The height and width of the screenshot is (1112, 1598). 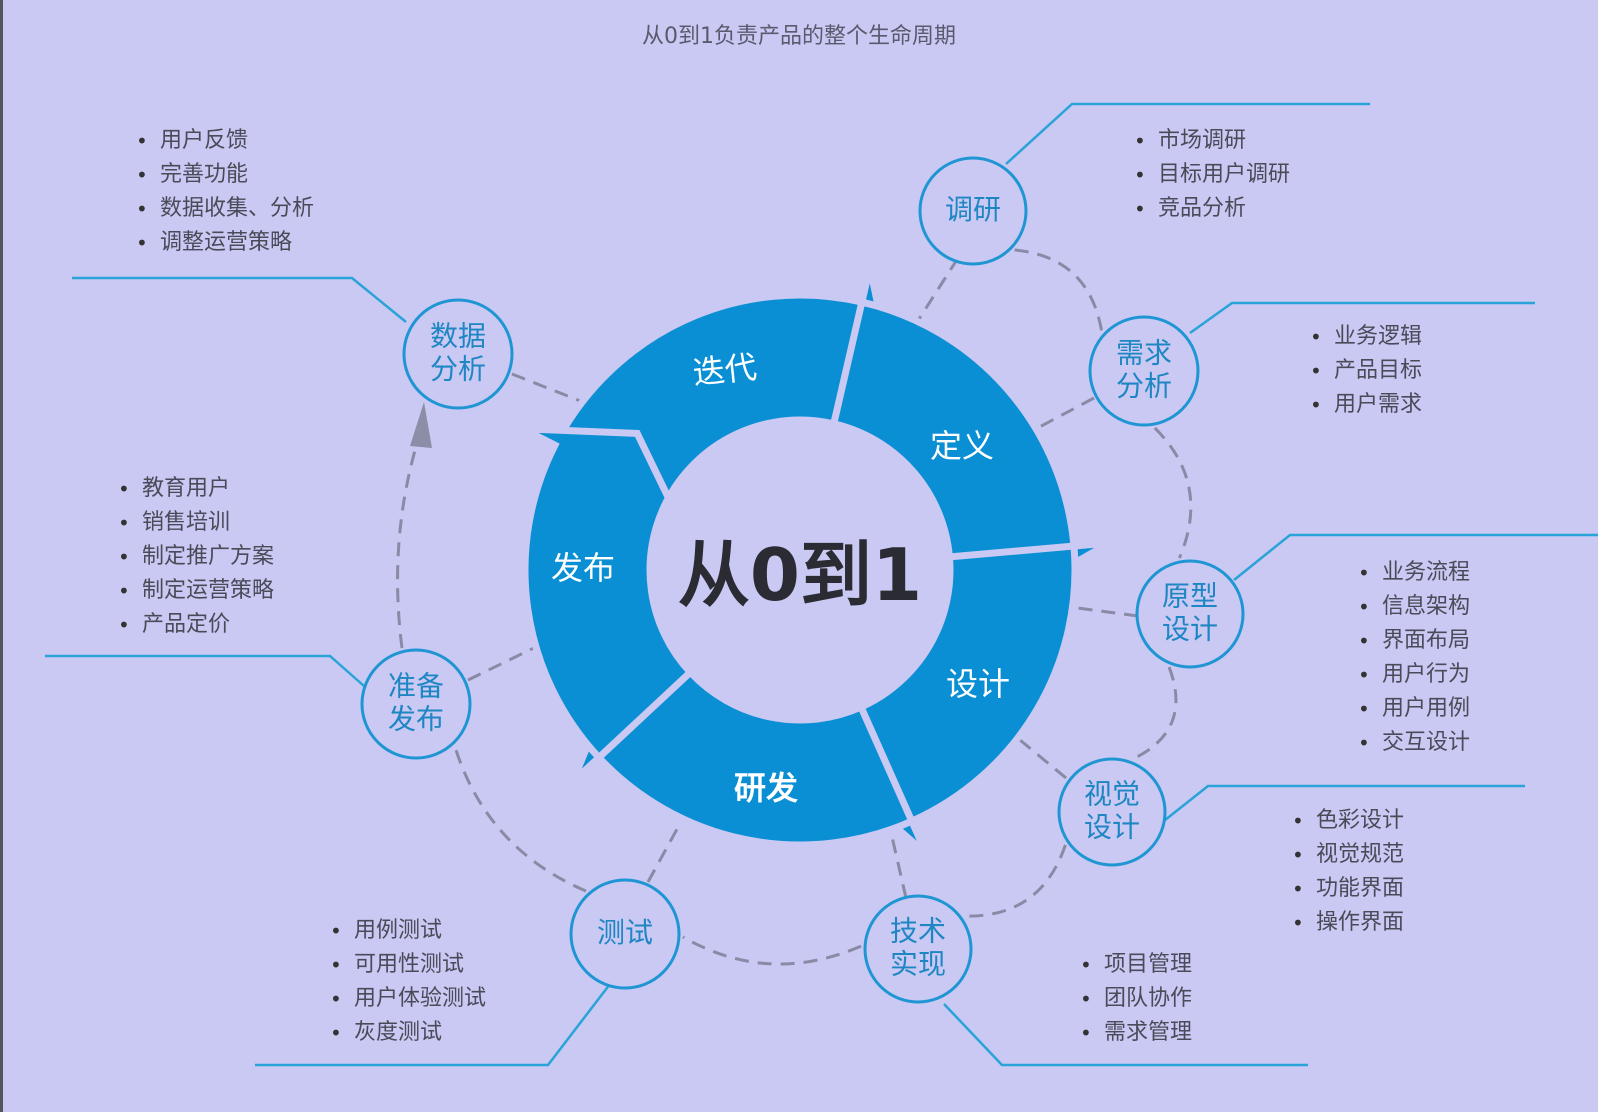 What do you see at coordinates (407, 931) in the screenshot?
I see `bullet-item: 用例测试` at bounding box center [407, 931].